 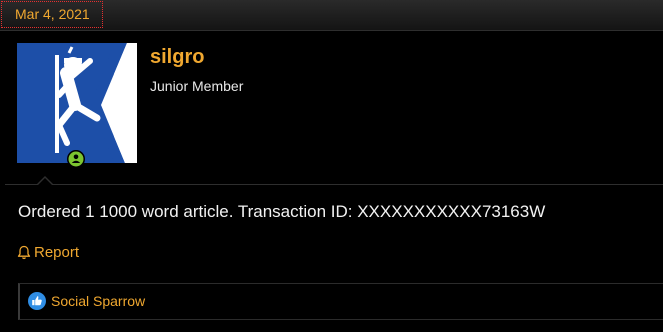 What do you see at coordinates (52, 14) in the screenshot?
I see `post-date-link: Mar 4, 2021` at bounding box center [52, 14].